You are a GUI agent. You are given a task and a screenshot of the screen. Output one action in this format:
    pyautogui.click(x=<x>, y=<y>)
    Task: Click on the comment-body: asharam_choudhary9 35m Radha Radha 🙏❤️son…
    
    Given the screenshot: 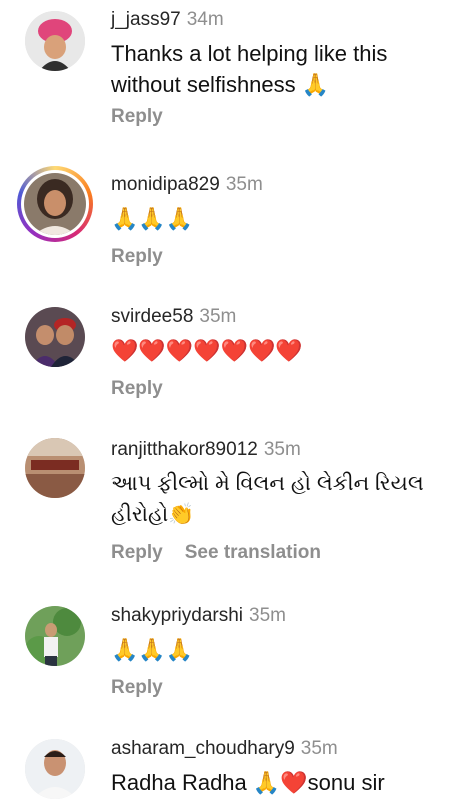 What is the action you would take?
    pyautogui.click(x=273, y=767)
    